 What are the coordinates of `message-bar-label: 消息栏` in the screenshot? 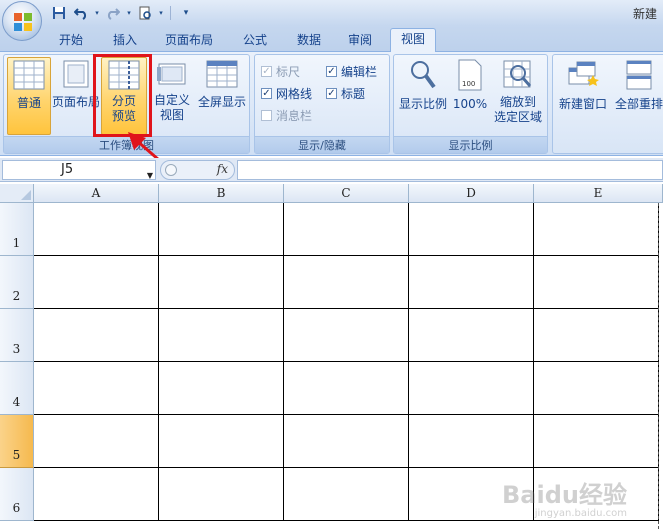 It's located at (294, 116).